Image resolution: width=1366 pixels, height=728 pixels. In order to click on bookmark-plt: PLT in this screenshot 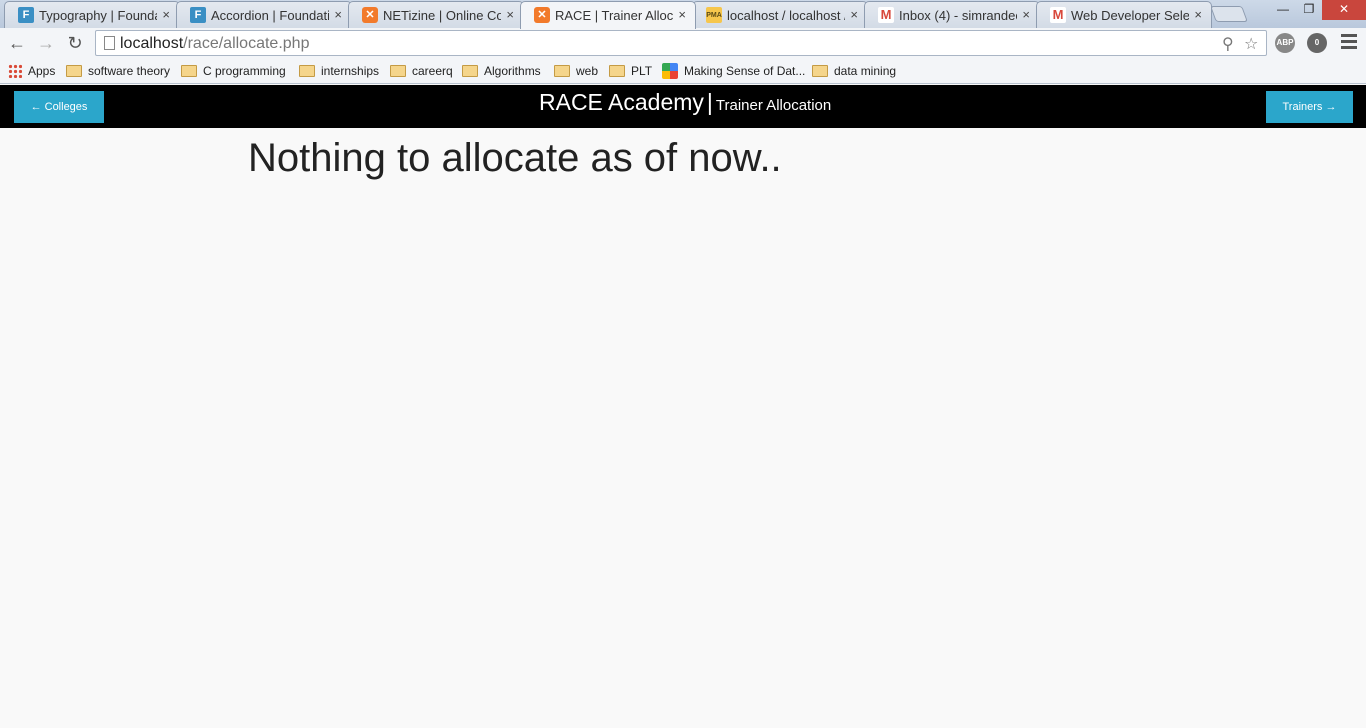, I will do `click(630, 71)`.